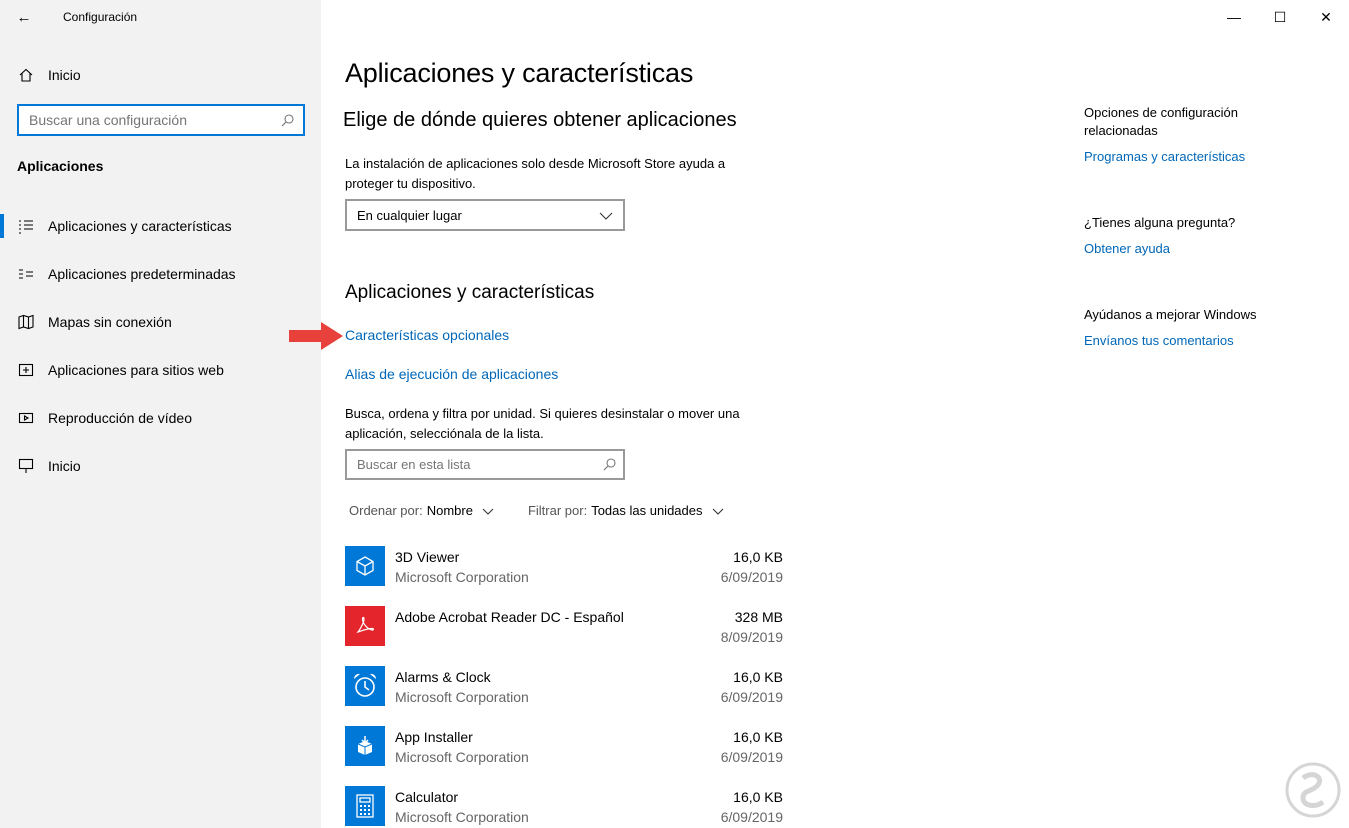  I want to click on close-button: ✕, so click(1326, 17).